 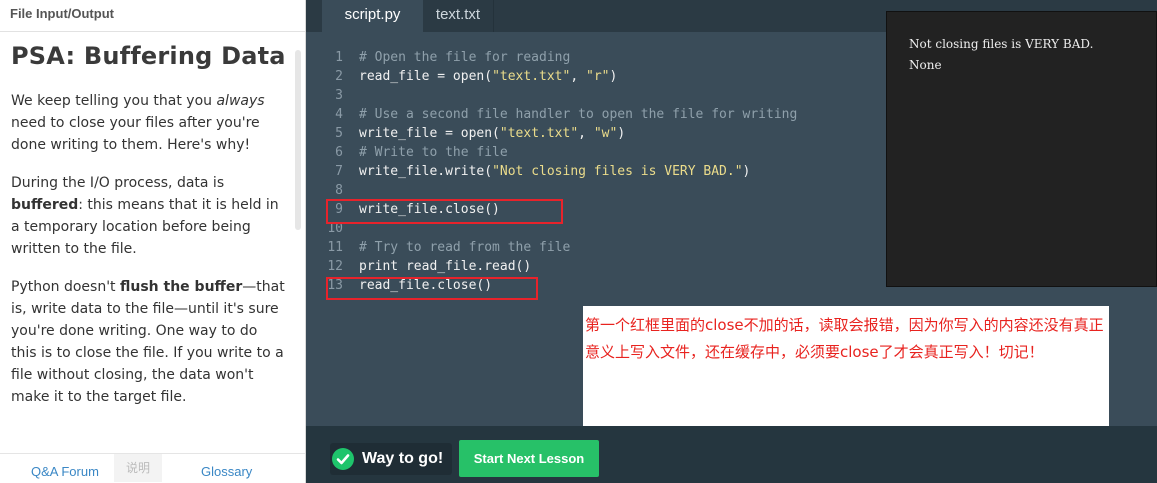 What do you see at coordinates (339, 133) in the screenshot?
I see `line-number: 5` at bounding box center [339, 133].